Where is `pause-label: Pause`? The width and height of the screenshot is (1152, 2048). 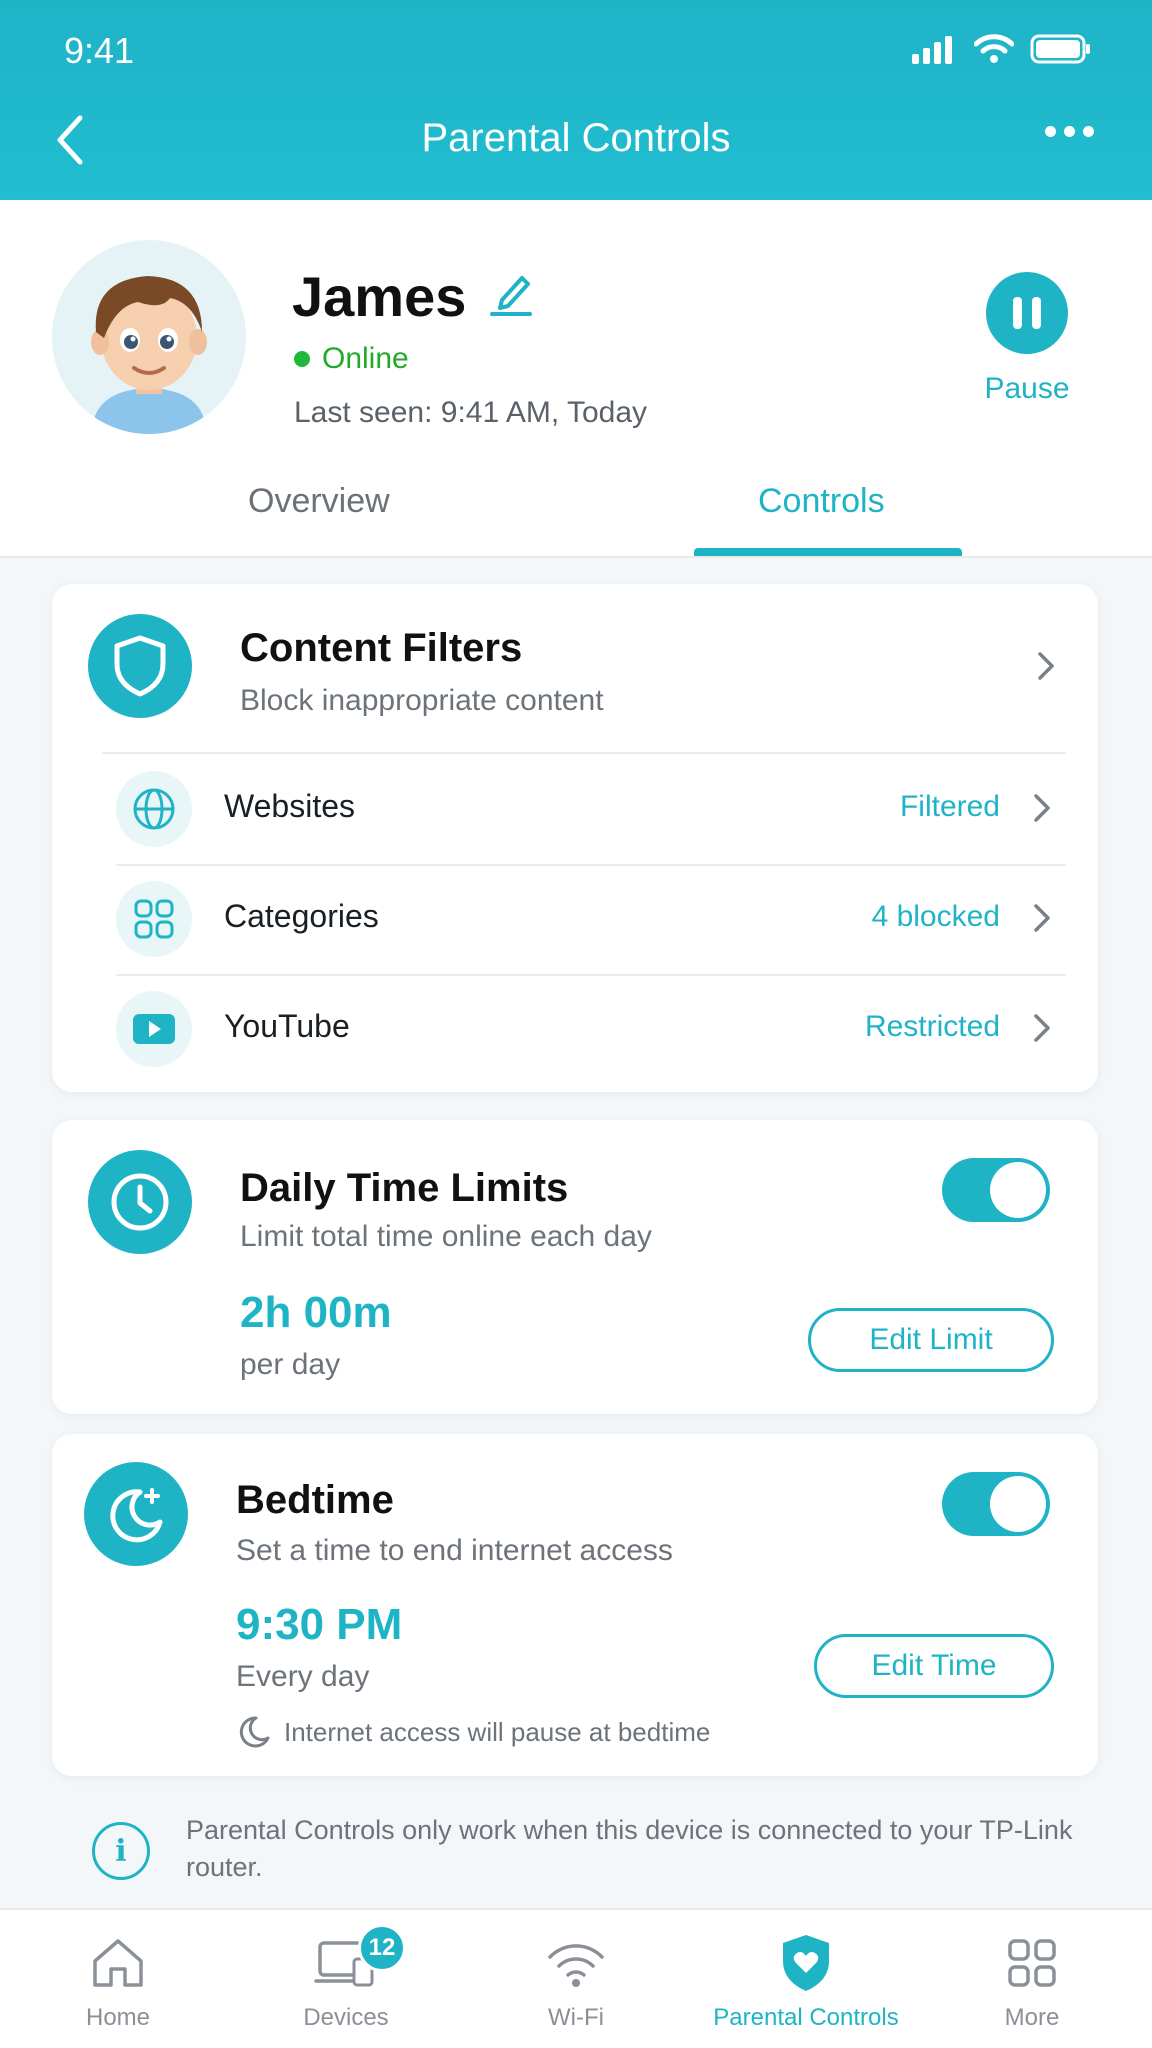
pause-label: Pause is located at coordinates (1027, 389).